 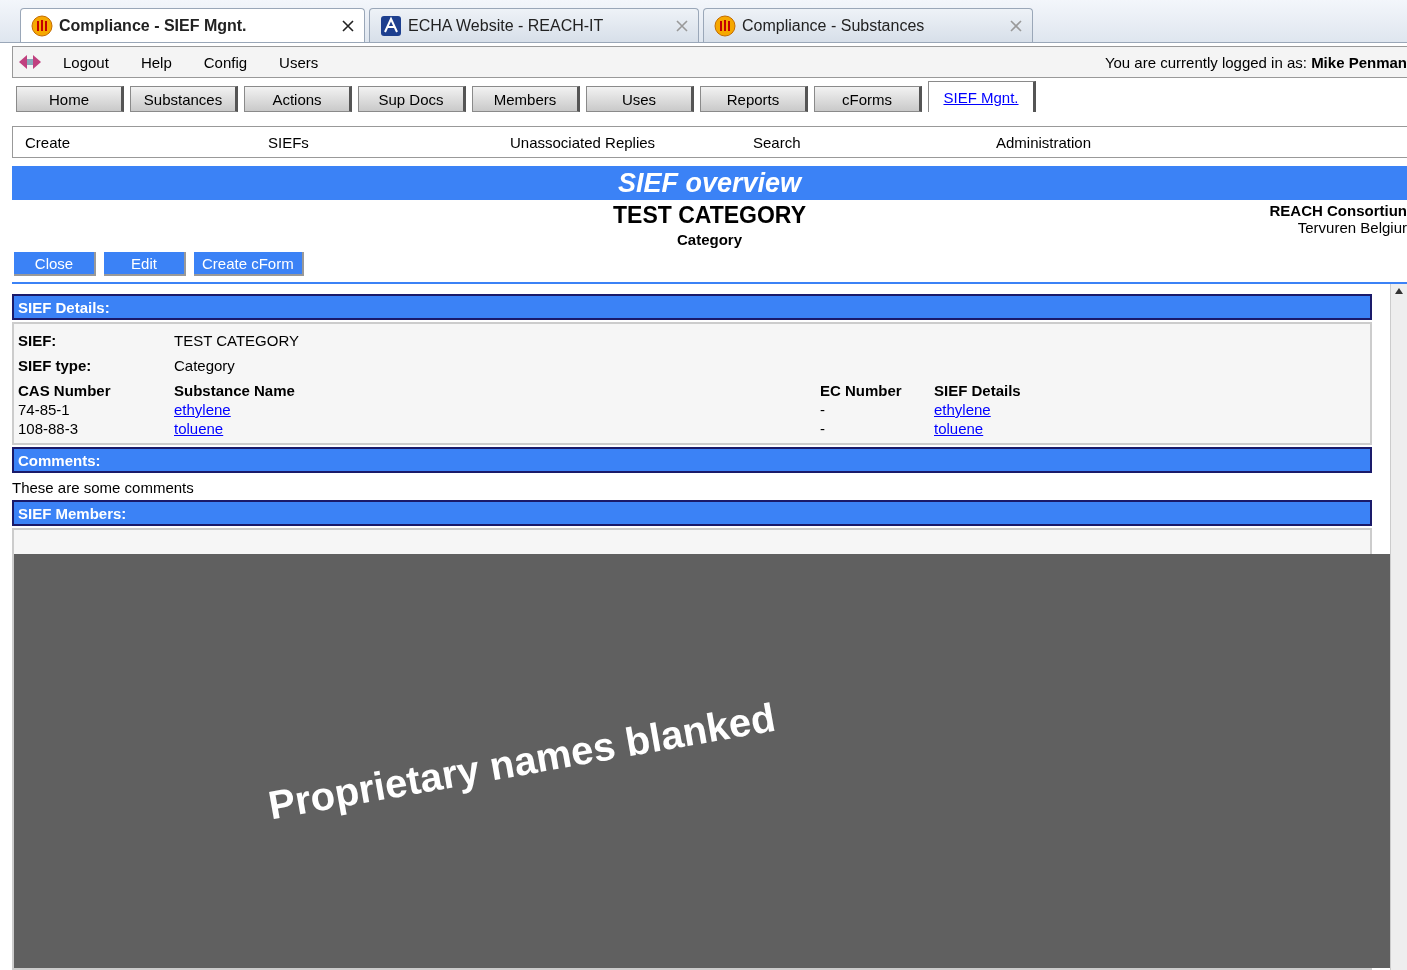 What do you see at coordinates (86, 62) in the screenshot?
I see `menu-item: Logout` at bounding box center [86, 62].